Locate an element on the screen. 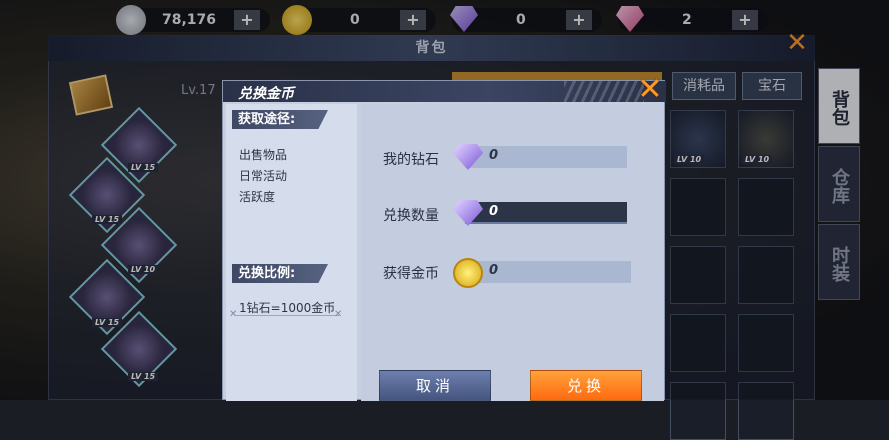 This screenshot has height=440, width=889. gold-coin-icon is located at coordinates (468, 273).